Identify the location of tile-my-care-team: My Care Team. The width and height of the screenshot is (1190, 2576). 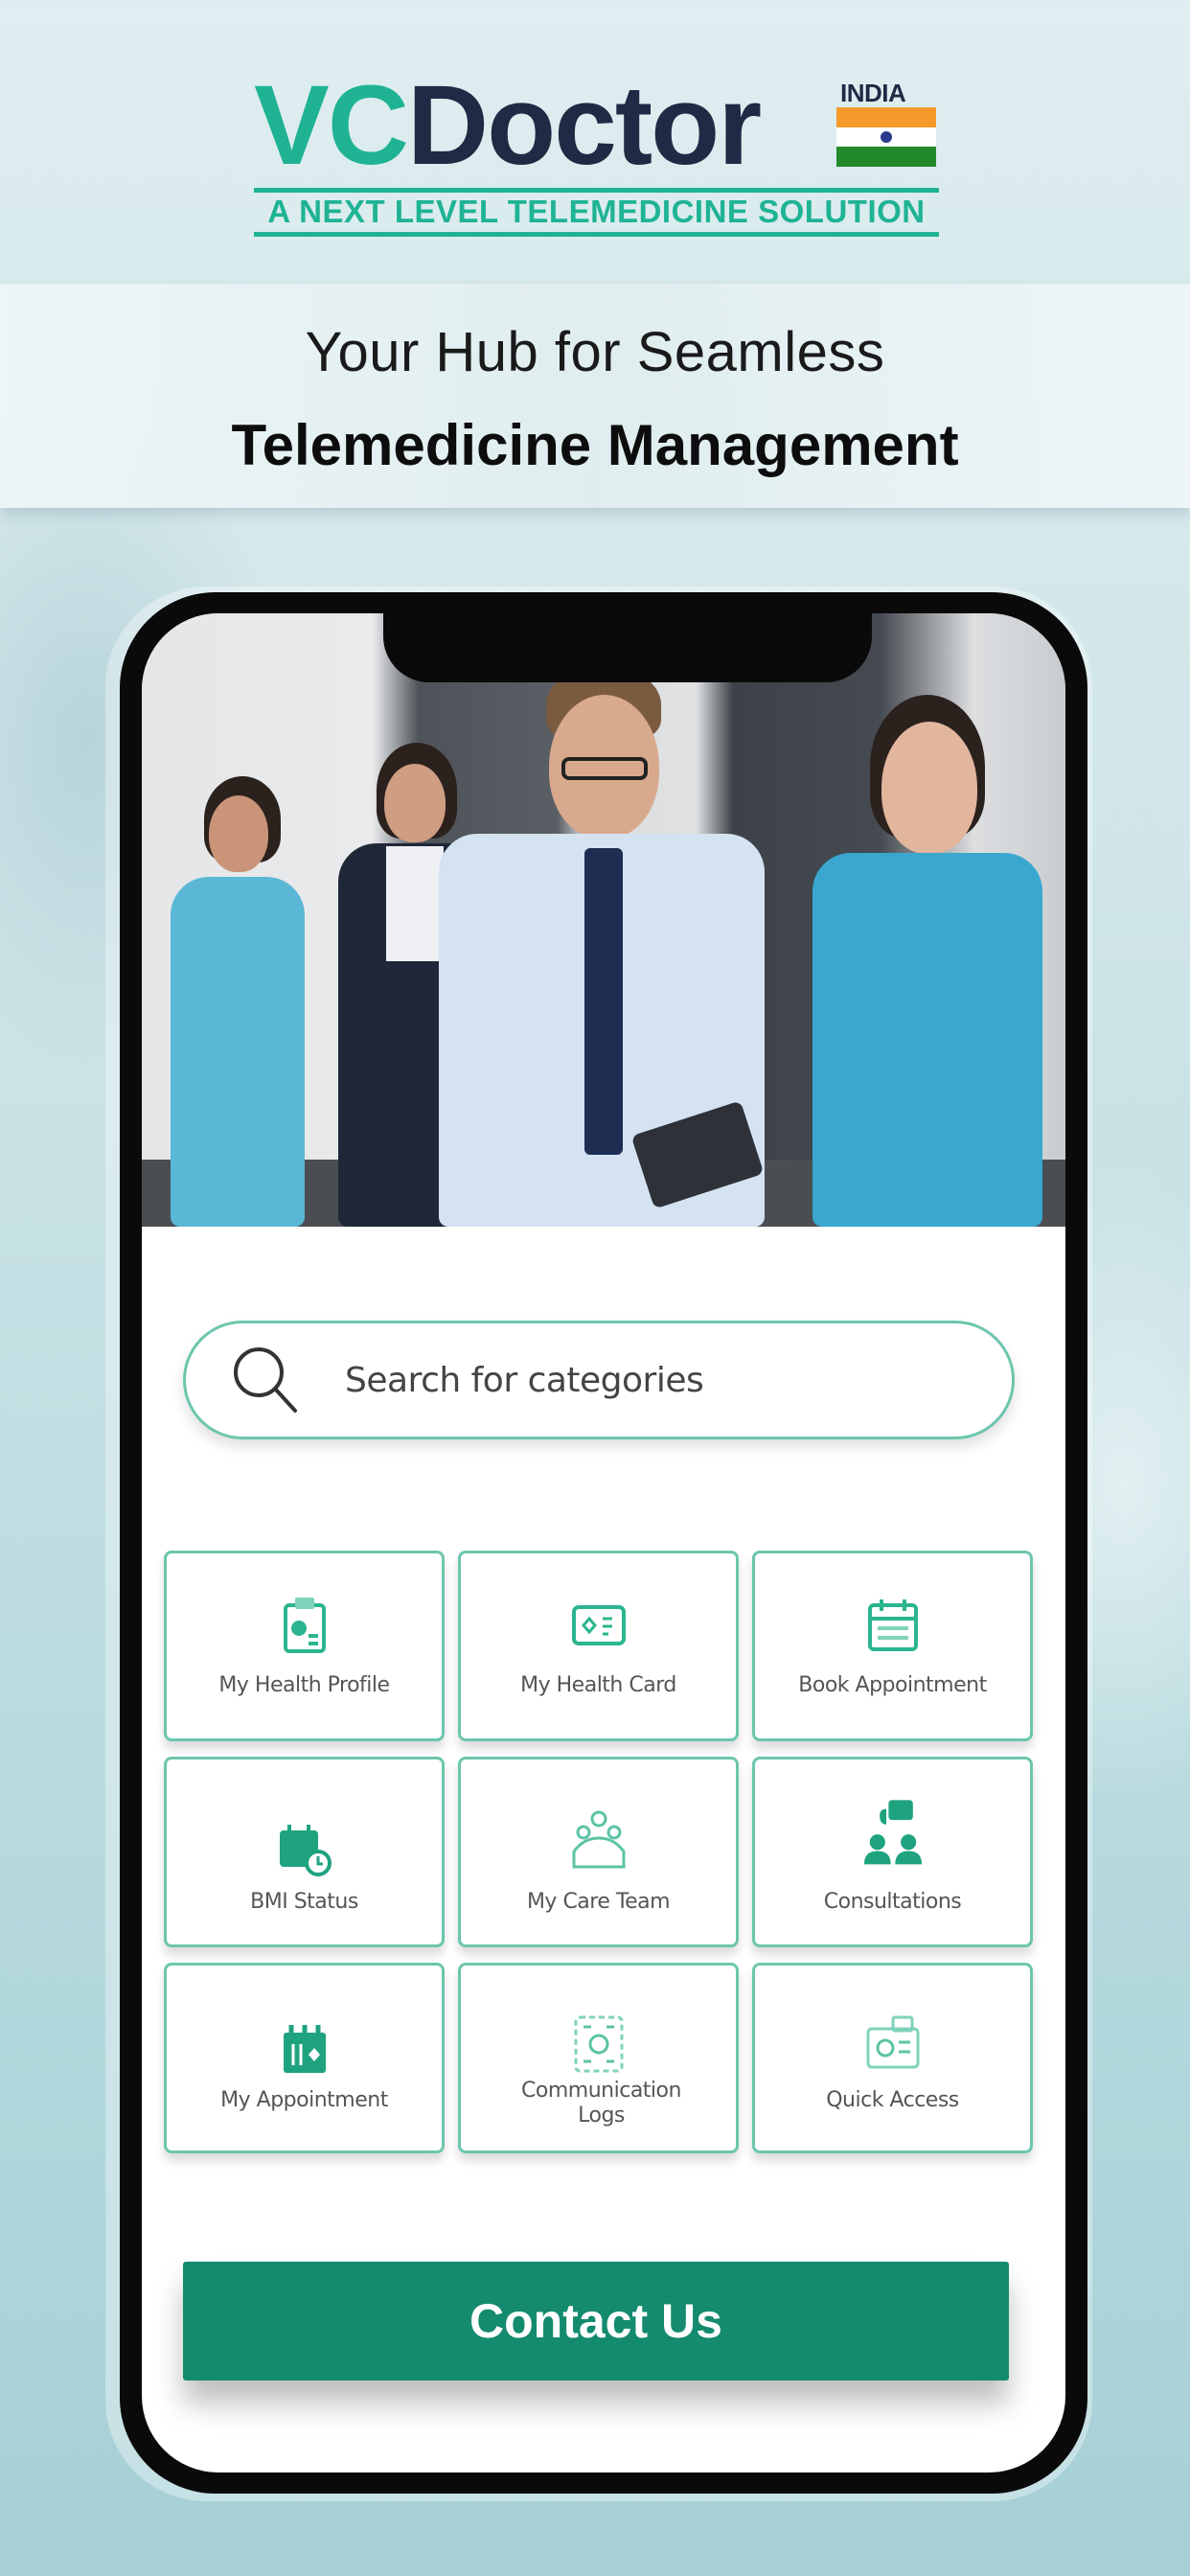
(599, 1852).